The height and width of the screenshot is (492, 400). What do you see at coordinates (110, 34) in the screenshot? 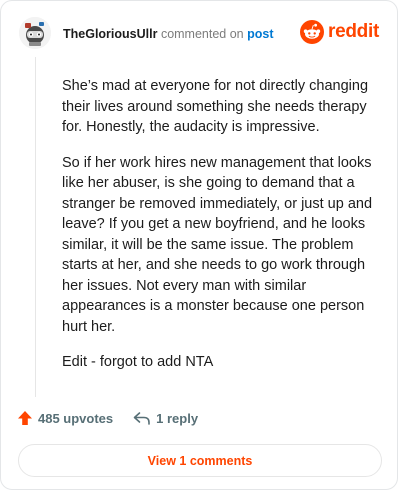
I see `username-link: TheGloriousUllr` at bounding box center [110, 34].